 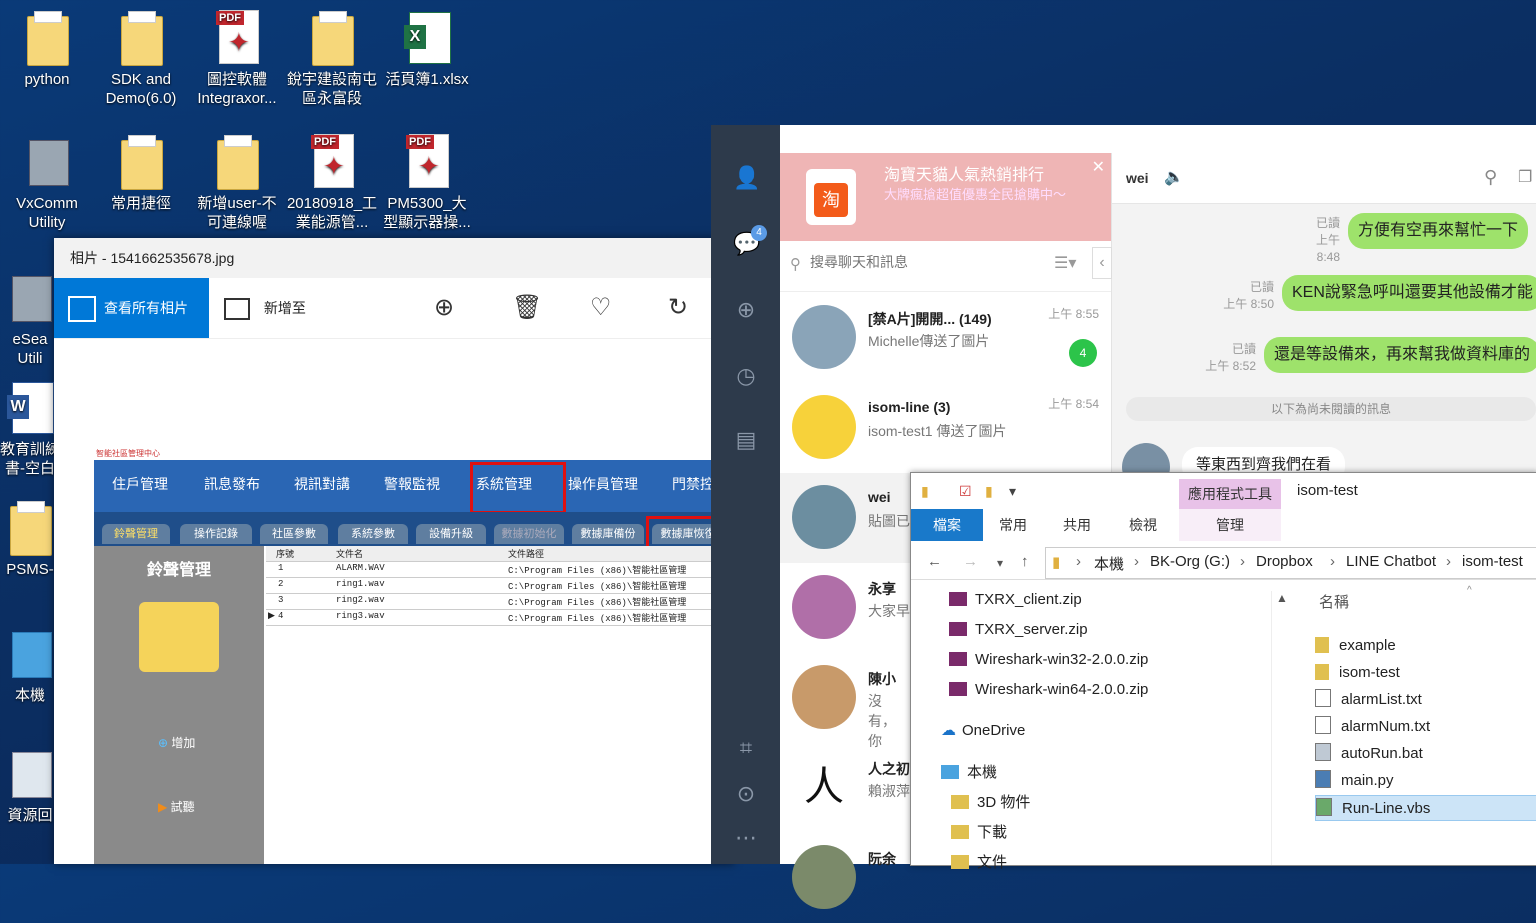 What do you see at coordinates (746, 310) in the screenshot?
I see `add-friend-icon: ⊕` at bounding box center [746, 310].